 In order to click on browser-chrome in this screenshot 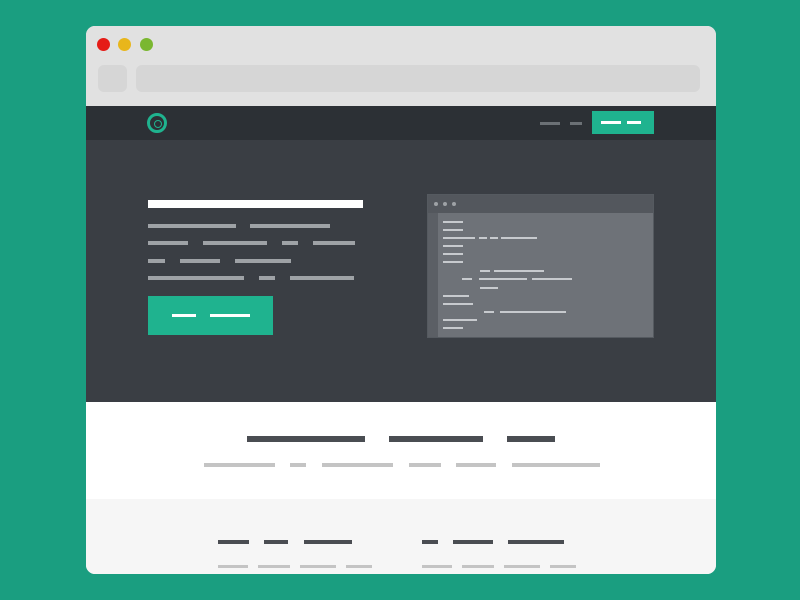, I will do `click(401, 66)`.